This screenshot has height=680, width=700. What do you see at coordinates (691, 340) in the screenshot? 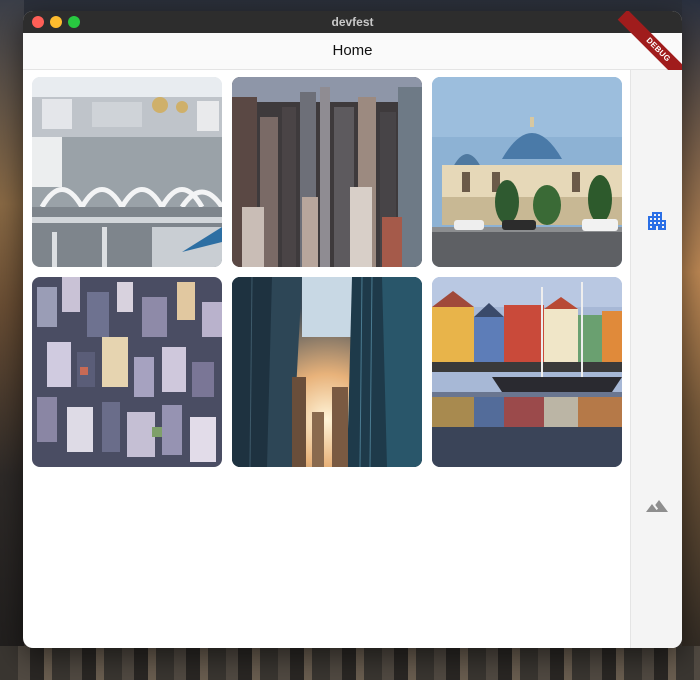
I see `desktop-background-right` at bounding box center [691, 340].